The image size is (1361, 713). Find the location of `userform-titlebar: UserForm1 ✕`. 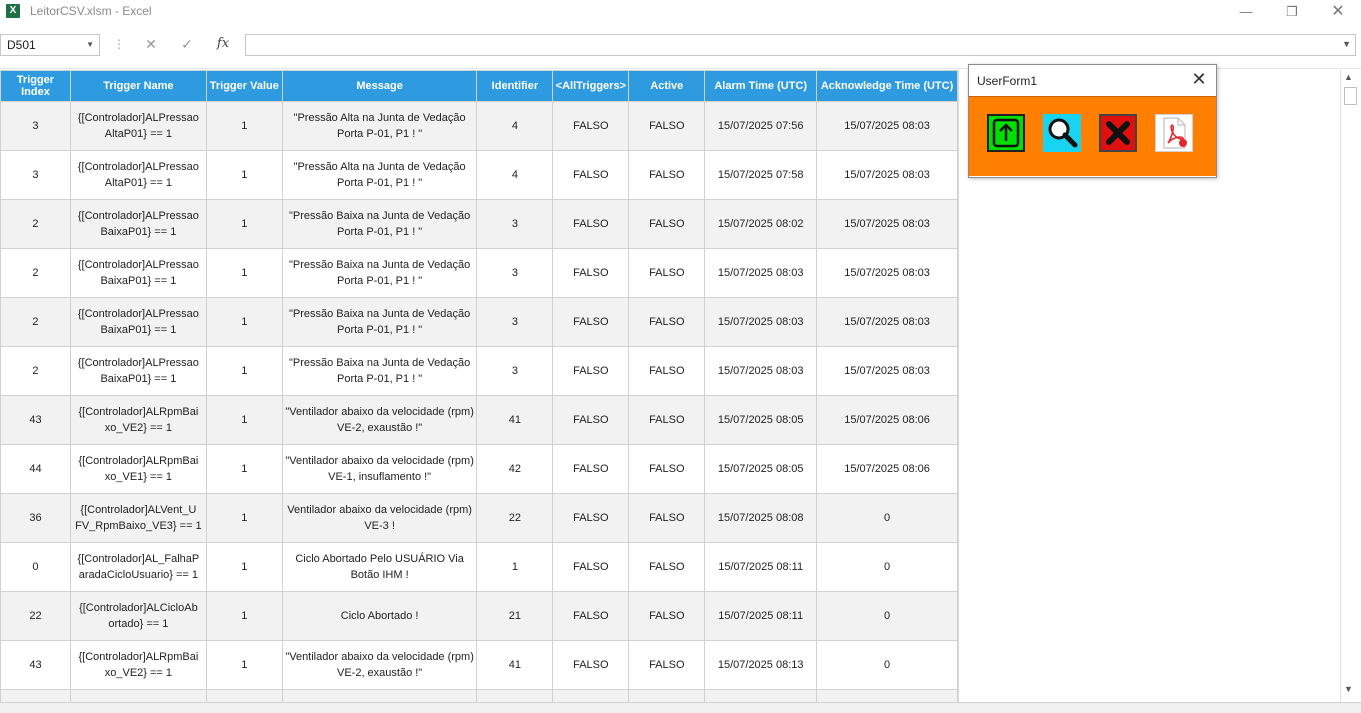

userform-titlebar: UserForm1 ✕ is located at coordinates (1092, 80).